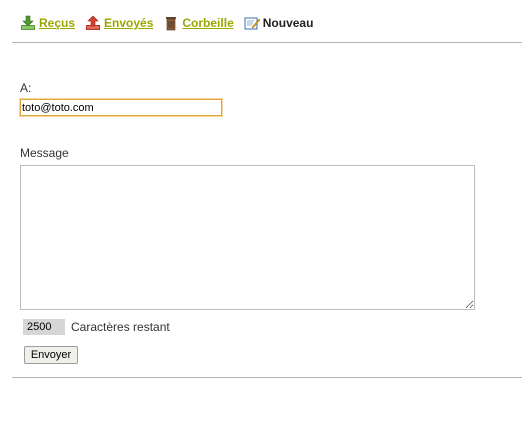 This screenshot has height=421, width=522. I want to click on mail-nav: Reçus Envoyés Corbeille Nouveau, so click(171, 23).